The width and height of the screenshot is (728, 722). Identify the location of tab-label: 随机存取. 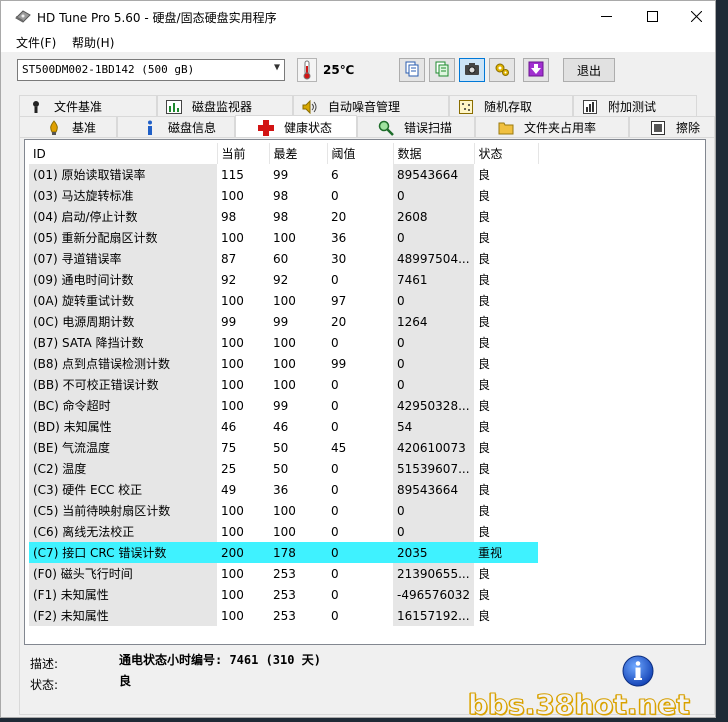
(508, 107).